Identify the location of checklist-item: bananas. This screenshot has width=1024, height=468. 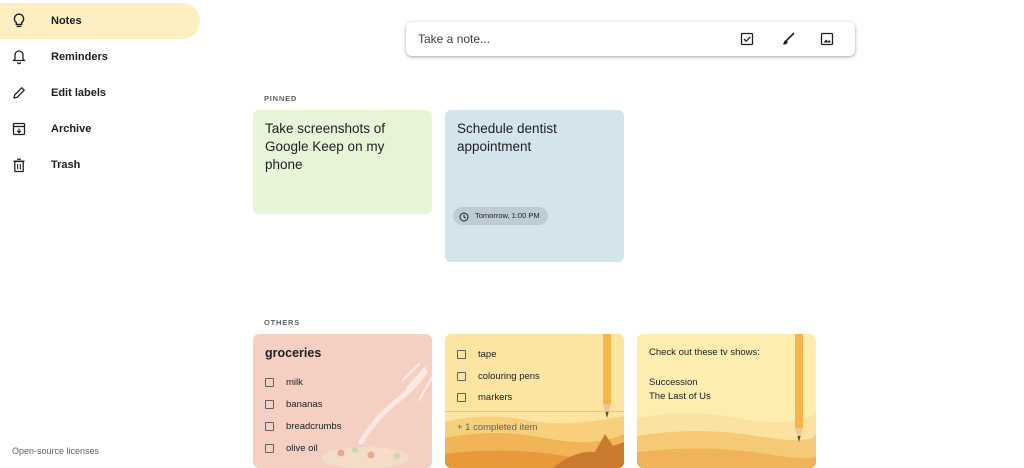
(293, 404).